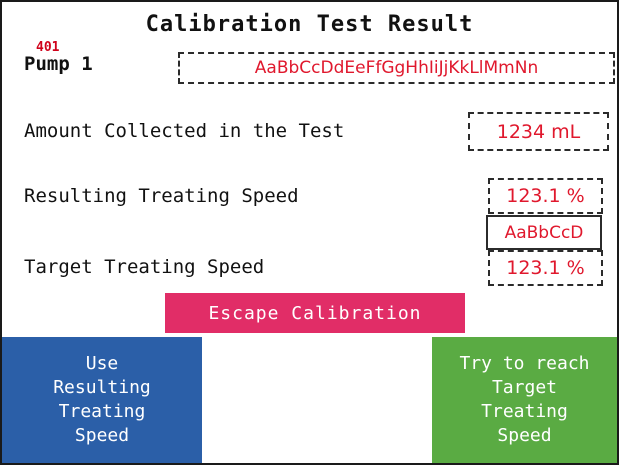 This screenshot has width=619, height=465. I want to click on use-resulting-speed-button: Use Resulting Treating Speed, so click(102, 400).